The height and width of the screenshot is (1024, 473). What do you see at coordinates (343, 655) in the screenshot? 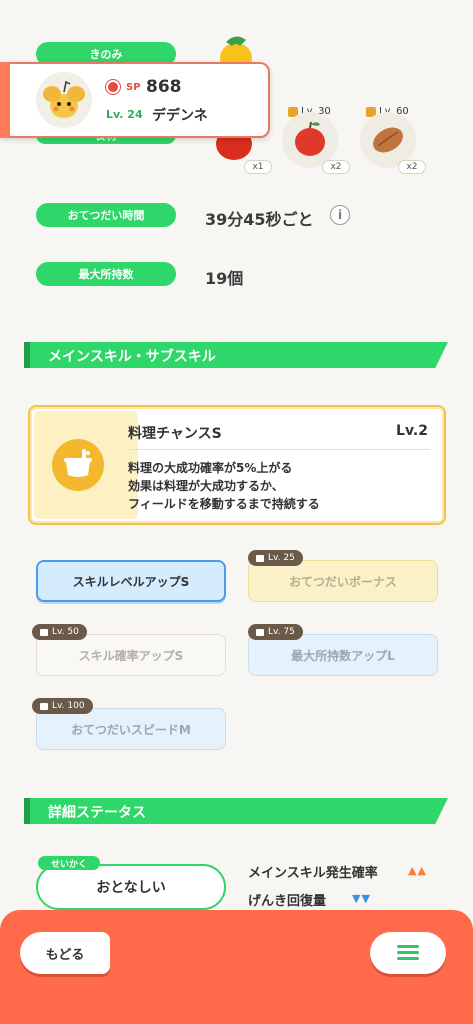
I see `sub-skill-4: 最大所持数アップL` at bounding box center [343, 655].